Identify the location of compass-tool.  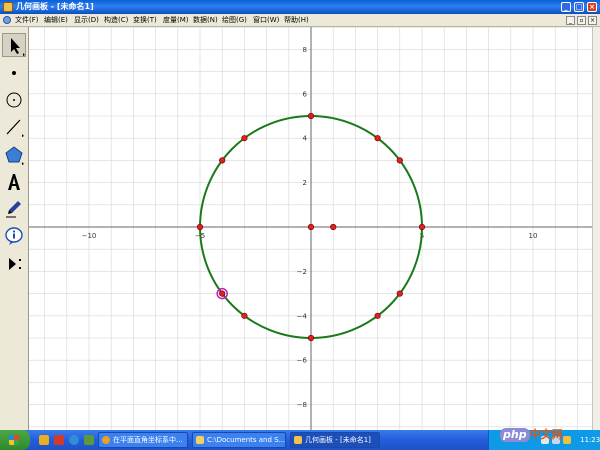
(14, 100).